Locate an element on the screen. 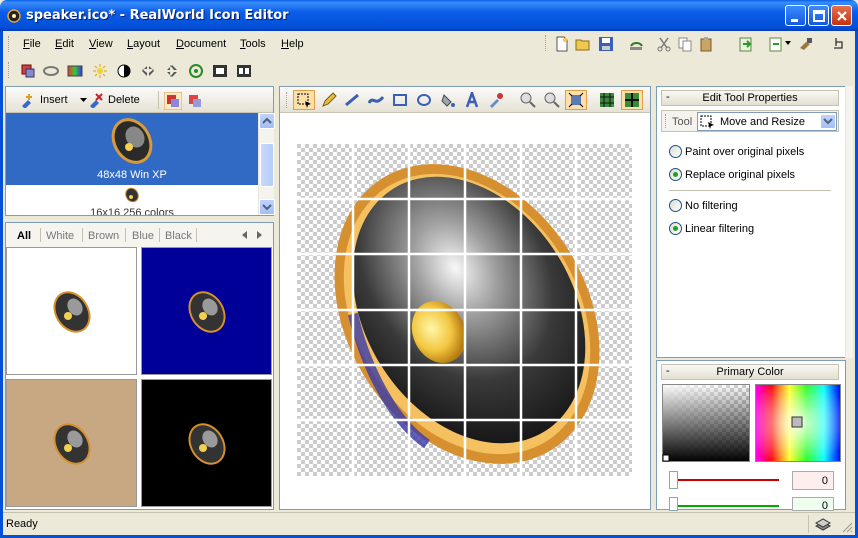 The image size is (858, 538). delete-button: Delete is located at coordinates (118, 100).